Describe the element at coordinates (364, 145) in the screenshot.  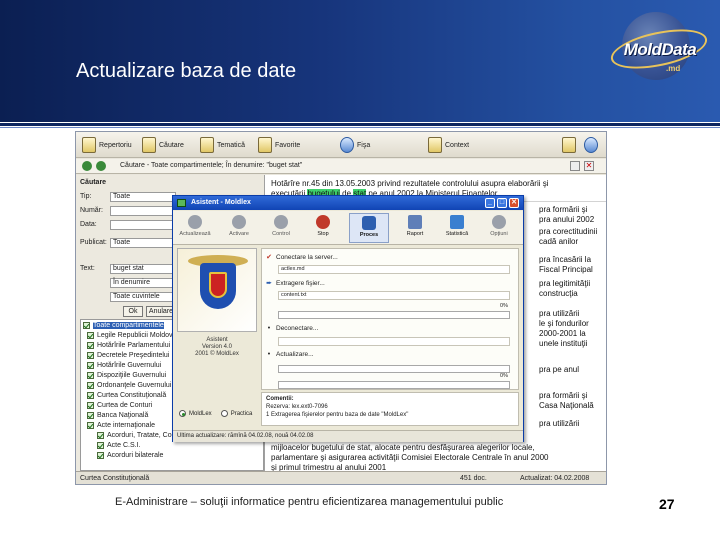
I see `toolbar-label: Fişa` at that location.